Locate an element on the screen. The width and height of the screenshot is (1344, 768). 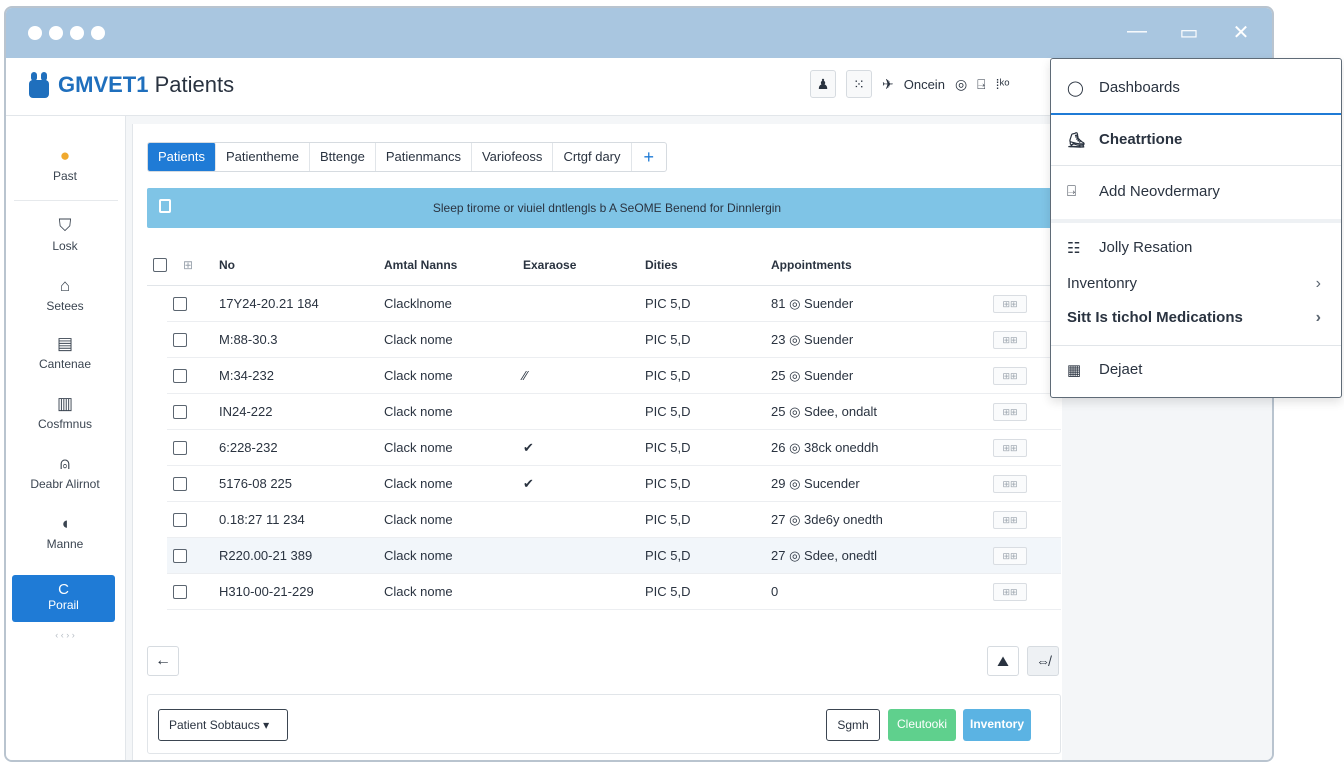
tab-patients: Patients is located at coordinates (182, 157).